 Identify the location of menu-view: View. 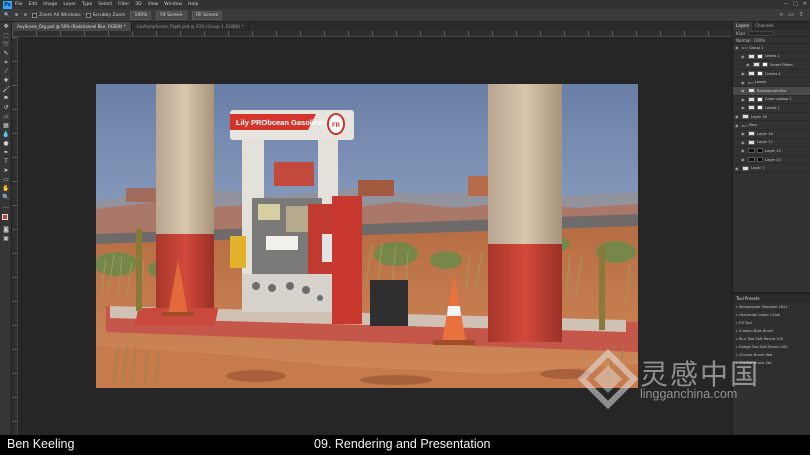
(153, 4).